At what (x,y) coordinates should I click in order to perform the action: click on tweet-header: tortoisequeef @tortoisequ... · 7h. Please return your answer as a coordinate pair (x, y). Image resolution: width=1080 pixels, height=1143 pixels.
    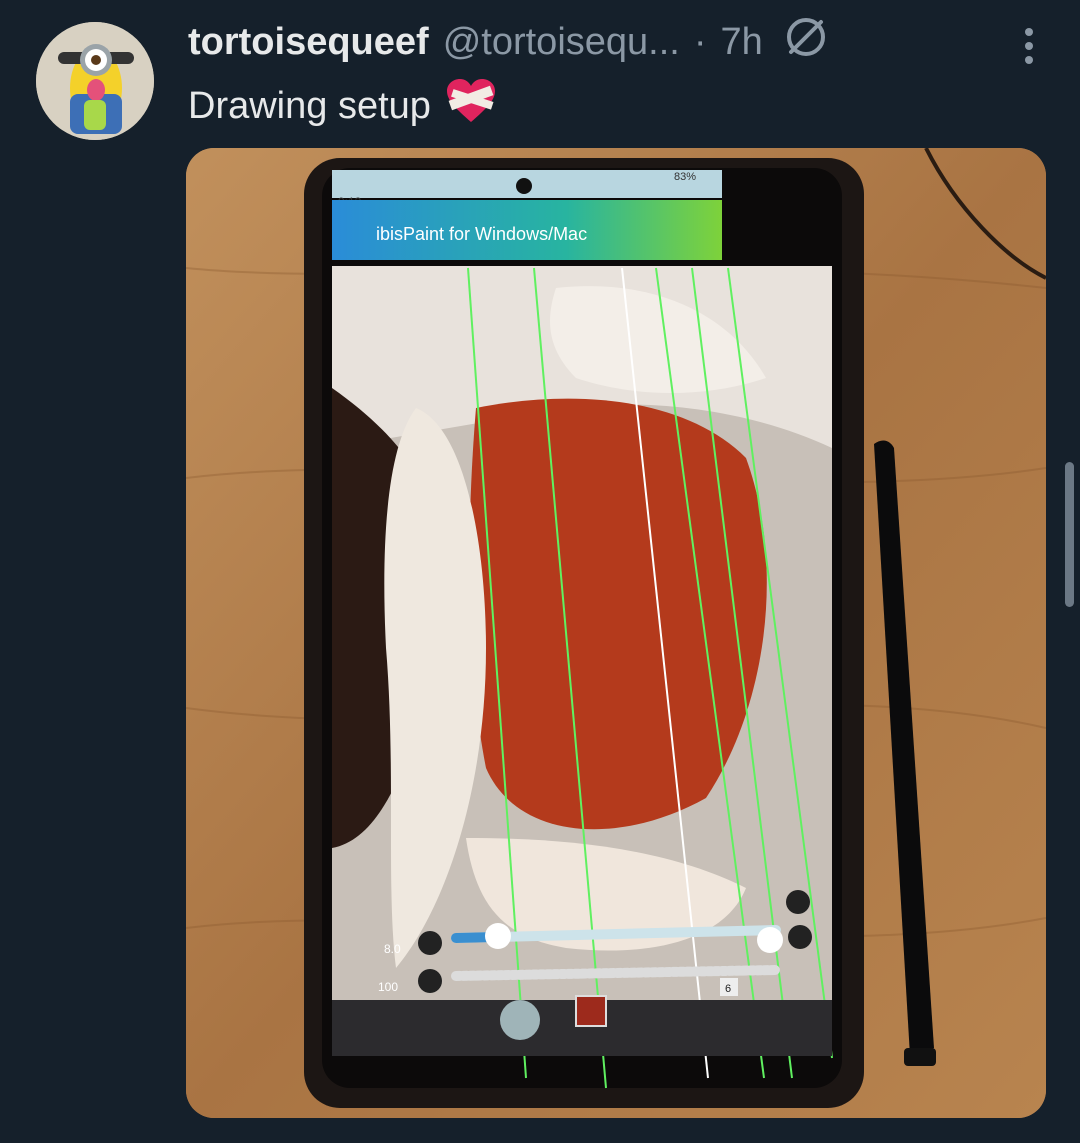
    Looking at the image, I should click on (634, 42).